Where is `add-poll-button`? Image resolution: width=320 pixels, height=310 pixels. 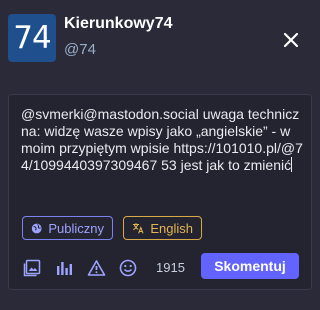
add-poll-button is located at coordinates (64, 268).